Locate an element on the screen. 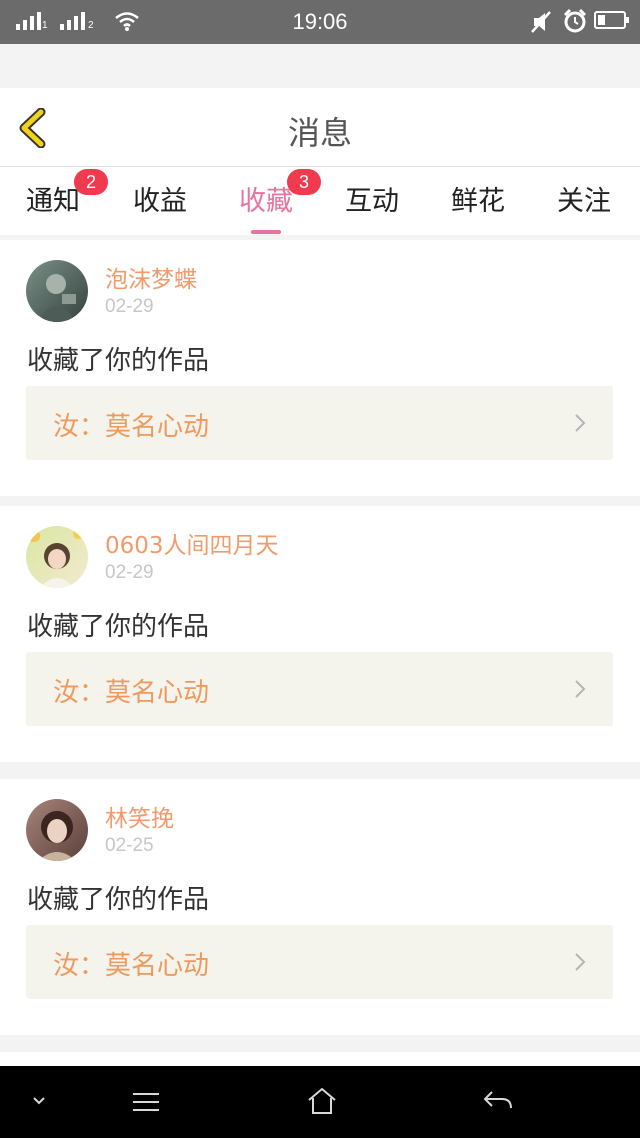 This screenshot has width=640, height=1138. tab-bar: 通知 2 收益 收藏 3 互动 鲜花 关注 is located at coordinates (320, 201).